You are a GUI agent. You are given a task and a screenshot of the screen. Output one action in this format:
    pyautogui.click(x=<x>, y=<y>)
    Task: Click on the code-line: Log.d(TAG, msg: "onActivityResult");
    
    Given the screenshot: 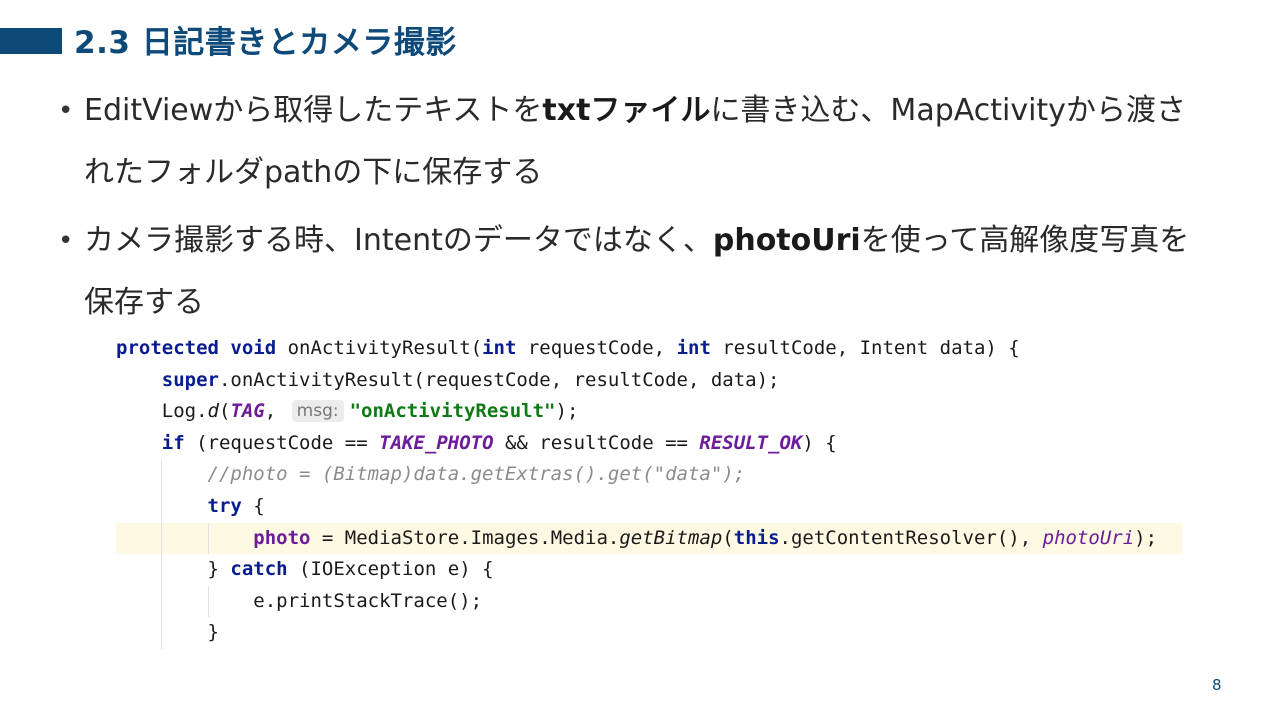 What is the action you would take?
    pyautogui.click(x=649, y=412)
    